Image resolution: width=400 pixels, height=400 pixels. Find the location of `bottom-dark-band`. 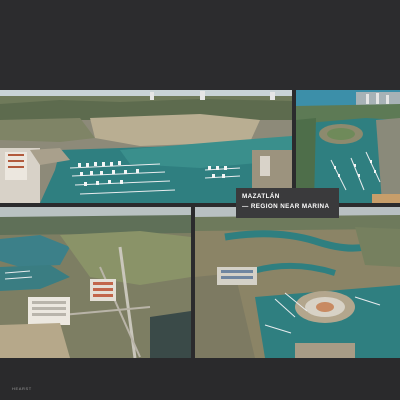

bottom-dark-band is located at coordinates (200, 379).